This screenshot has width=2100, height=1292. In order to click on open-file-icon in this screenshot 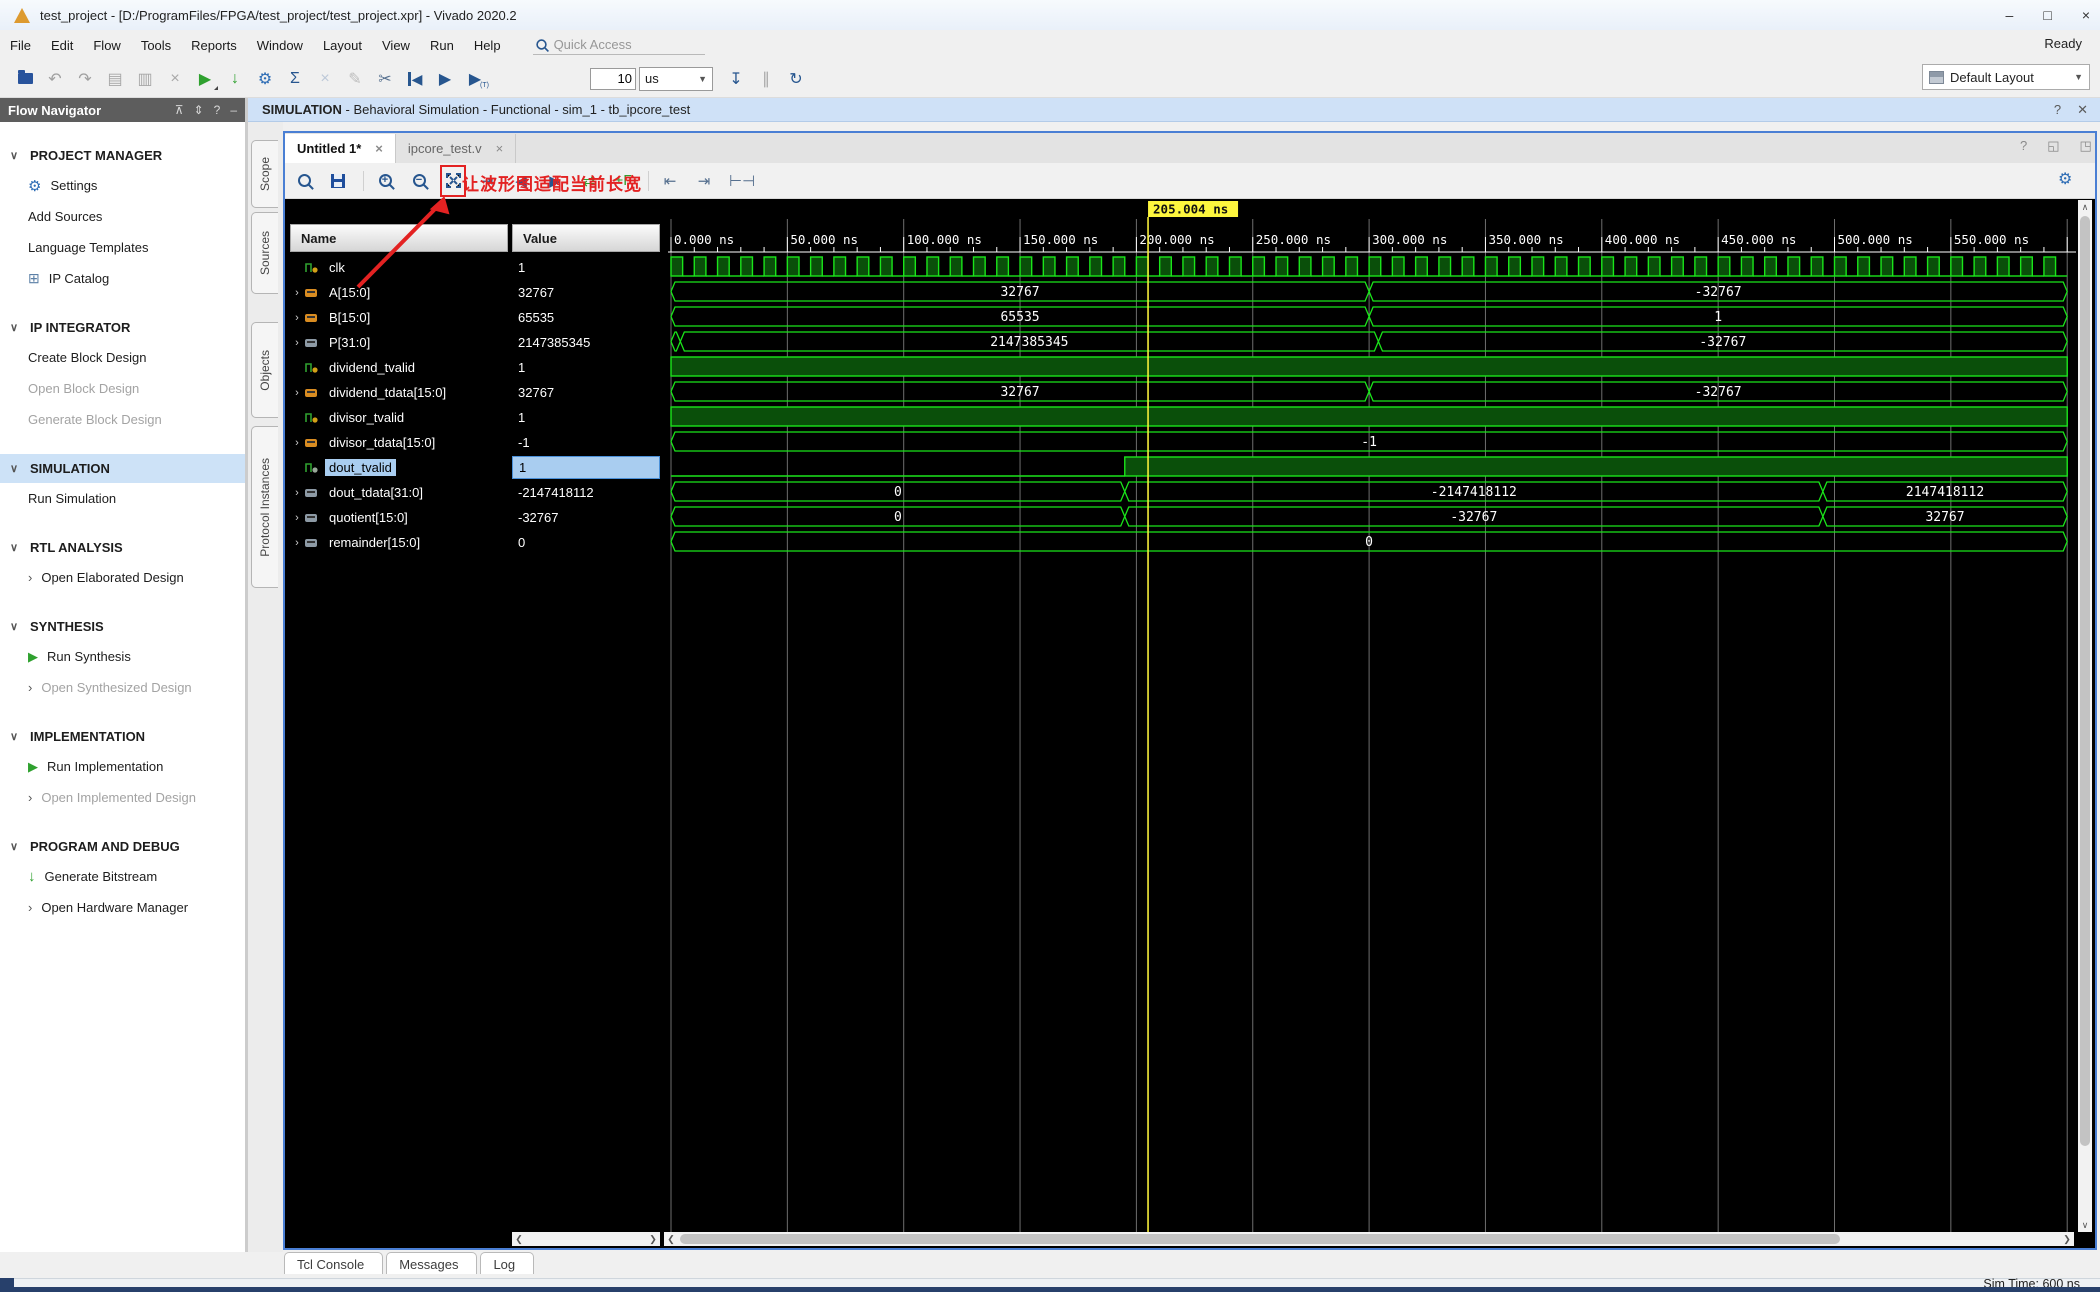, I will do `click(25, 79)`.